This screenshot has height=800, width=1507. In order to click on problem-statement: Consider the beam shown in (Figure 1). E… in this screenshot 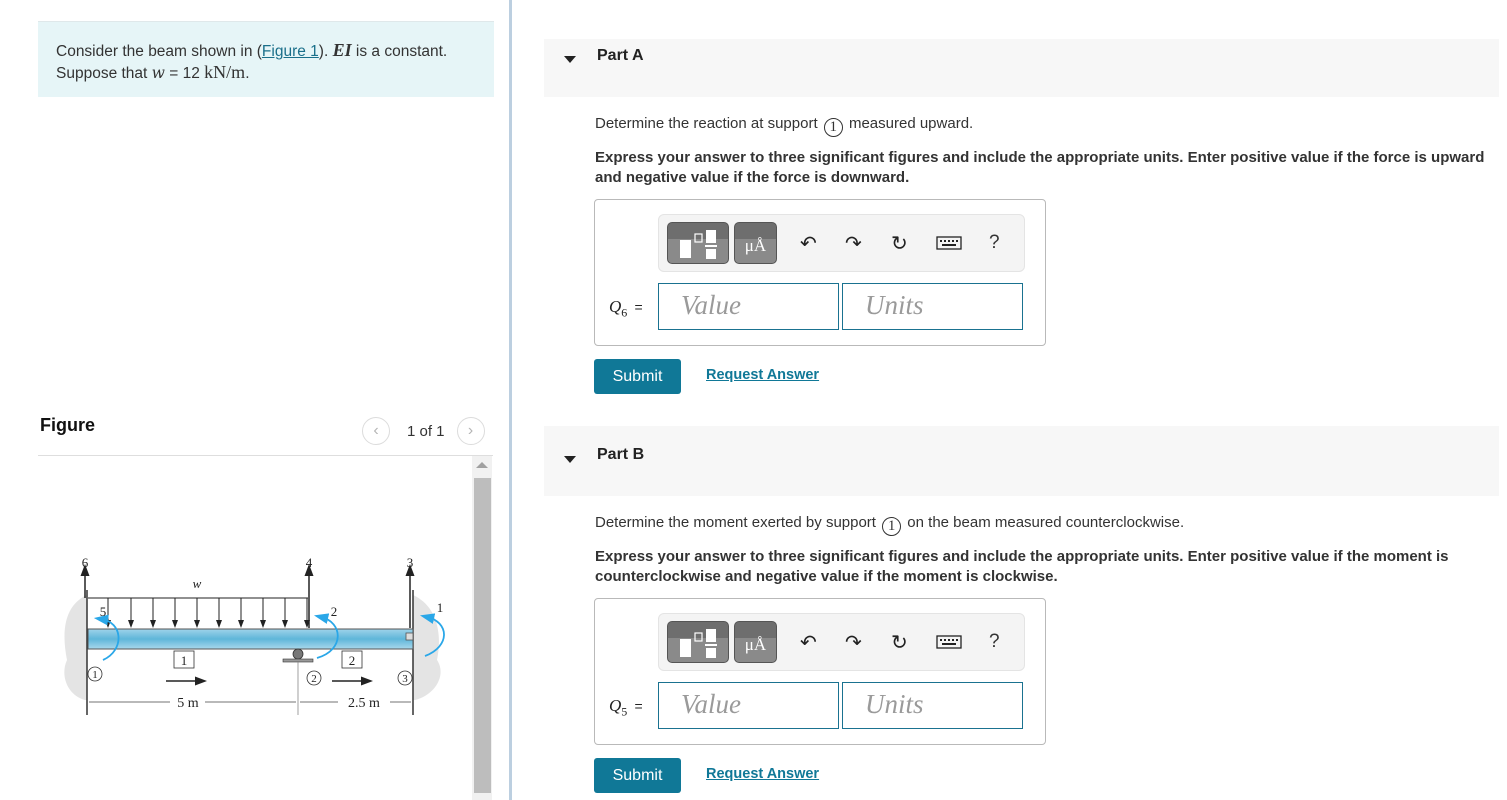, I will do `click(266, 59)`.